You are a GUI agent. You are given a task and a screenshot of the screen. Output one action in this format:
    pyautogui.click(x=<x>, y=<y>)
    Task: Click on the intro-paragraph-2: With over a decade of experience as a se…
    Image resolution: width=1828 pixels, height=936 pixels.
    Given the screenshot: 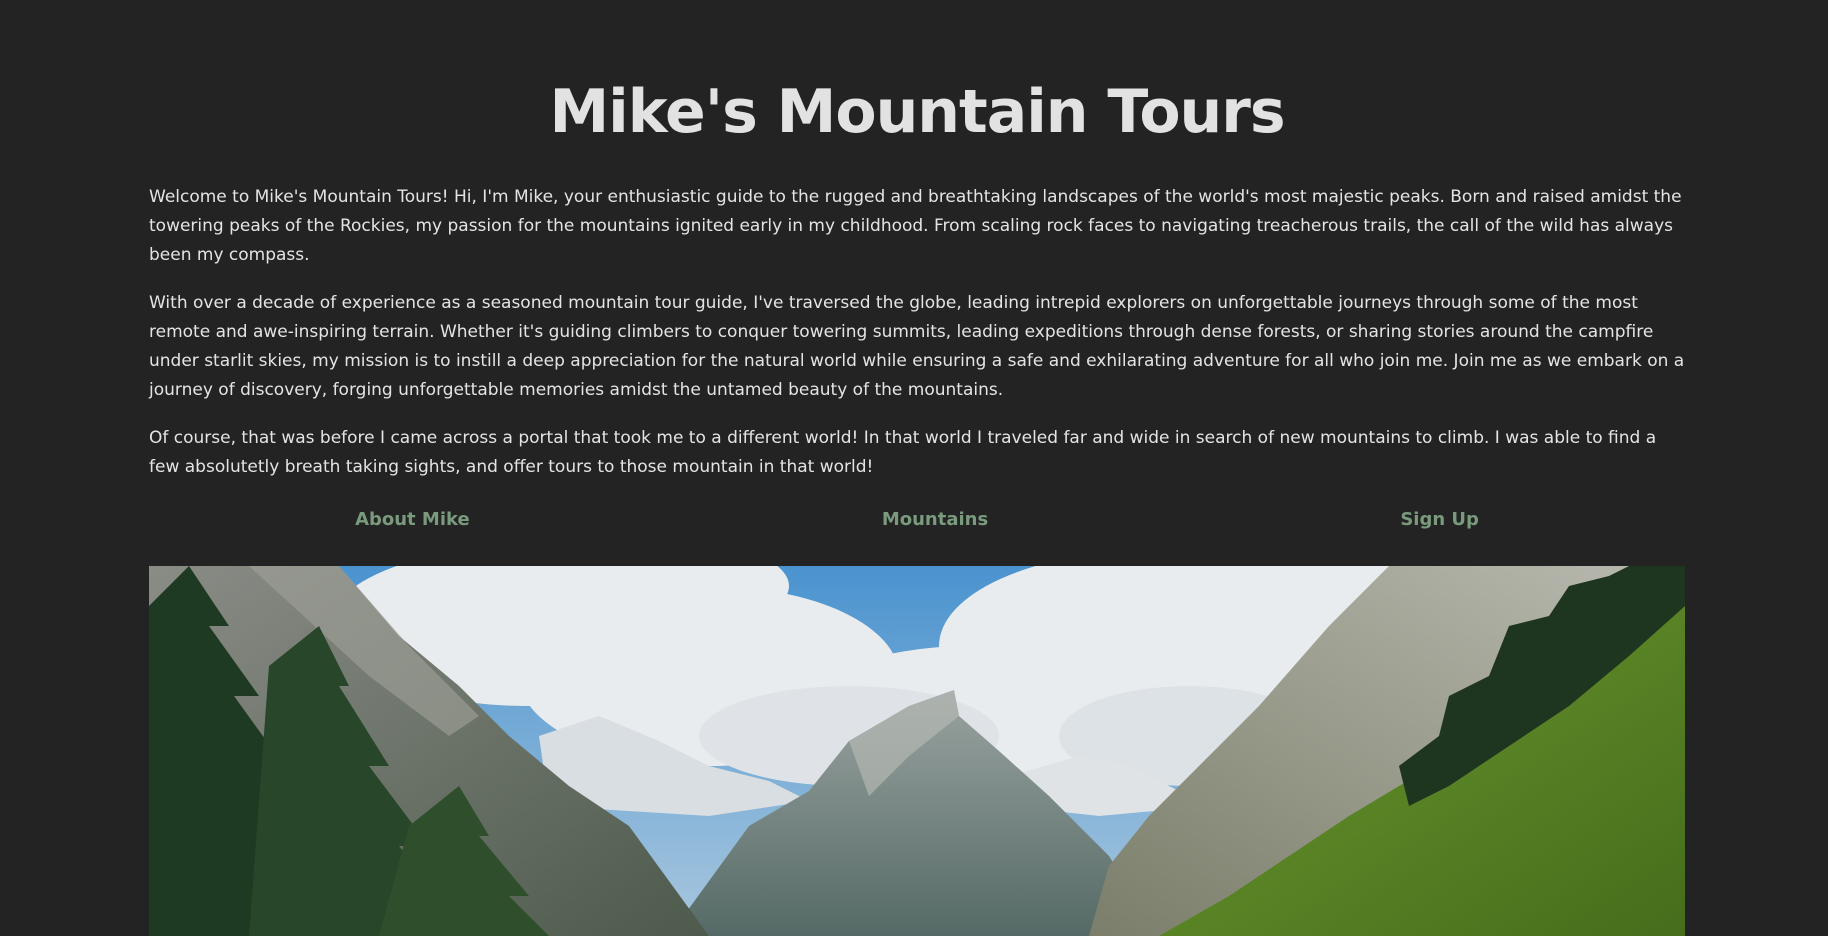 What is the action you would take?
    pyautogui.click(x=917, y=346)
    